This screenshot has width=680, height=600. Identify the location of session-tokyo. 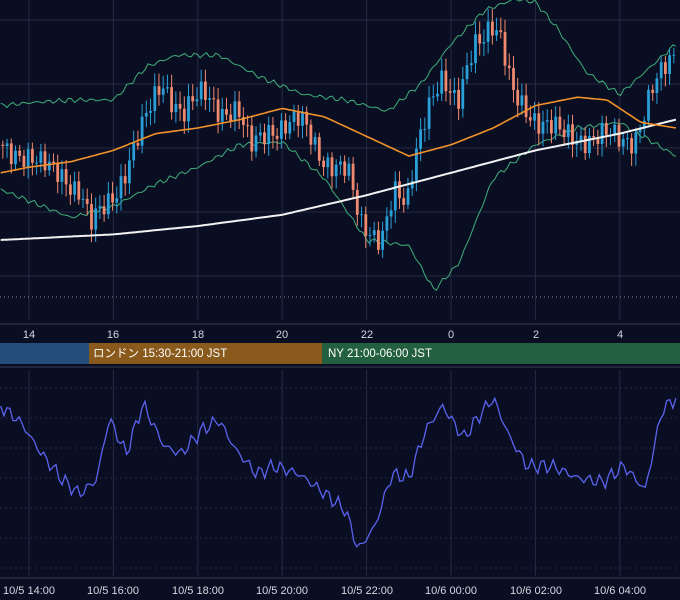
(44, 353).